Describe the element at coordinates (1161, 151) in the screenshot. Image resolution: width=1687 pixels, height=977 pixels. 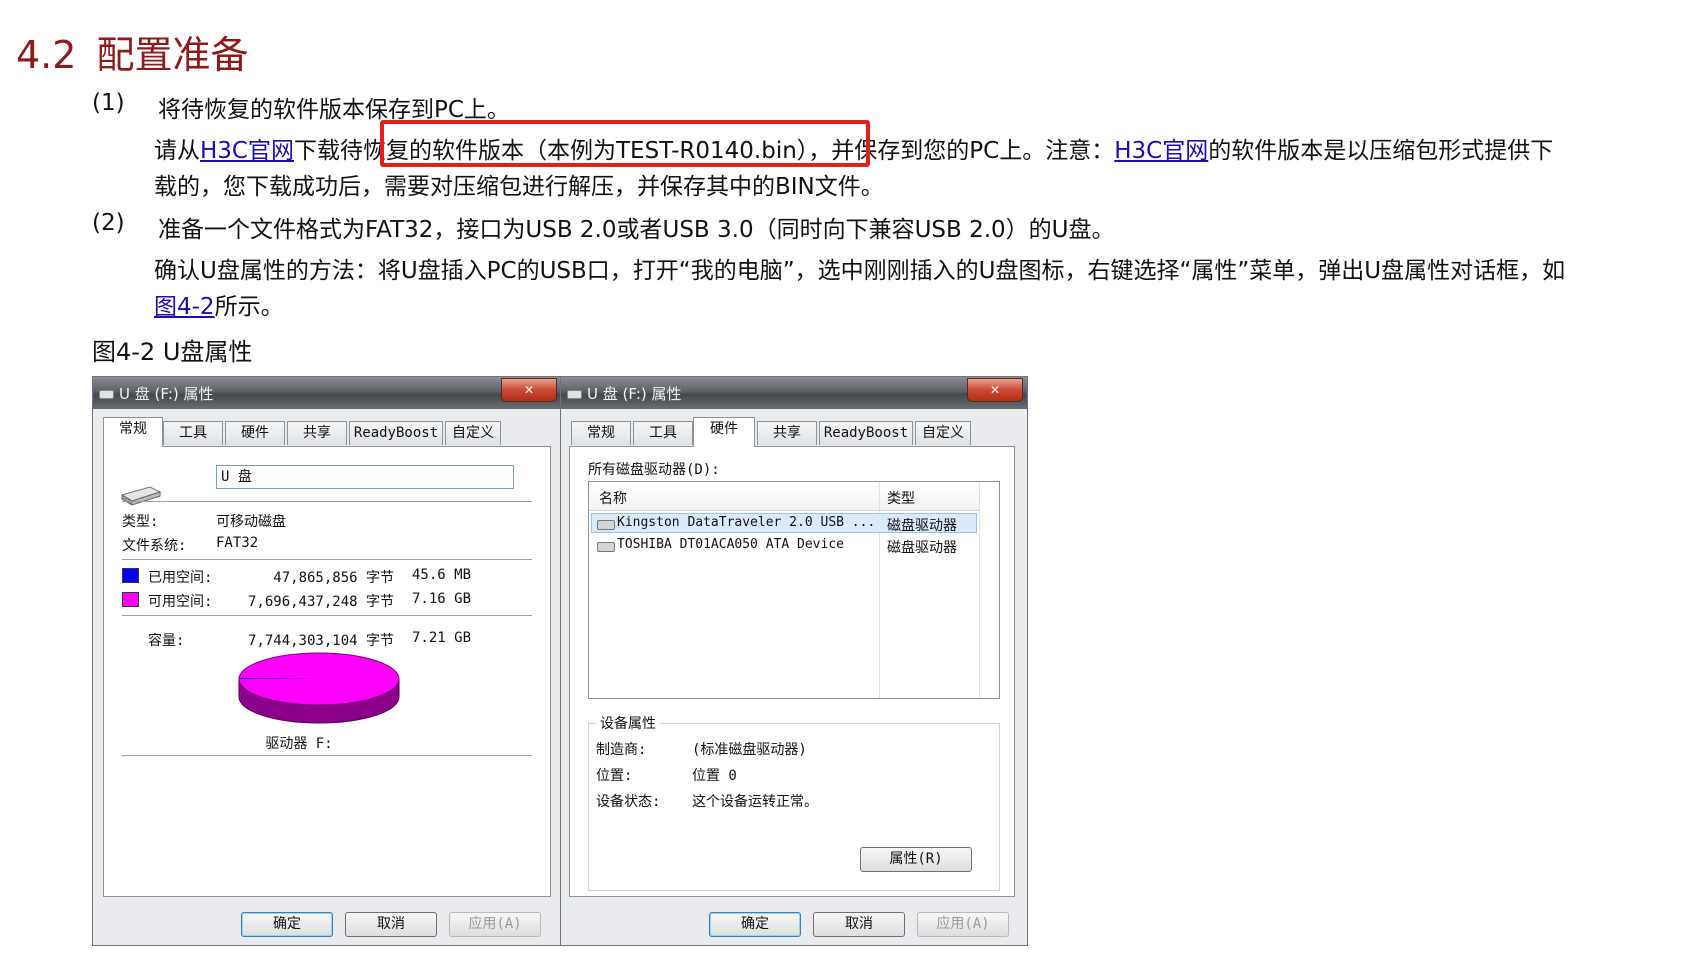
I see `h3c-website-link-2: H3C官网` at that location.